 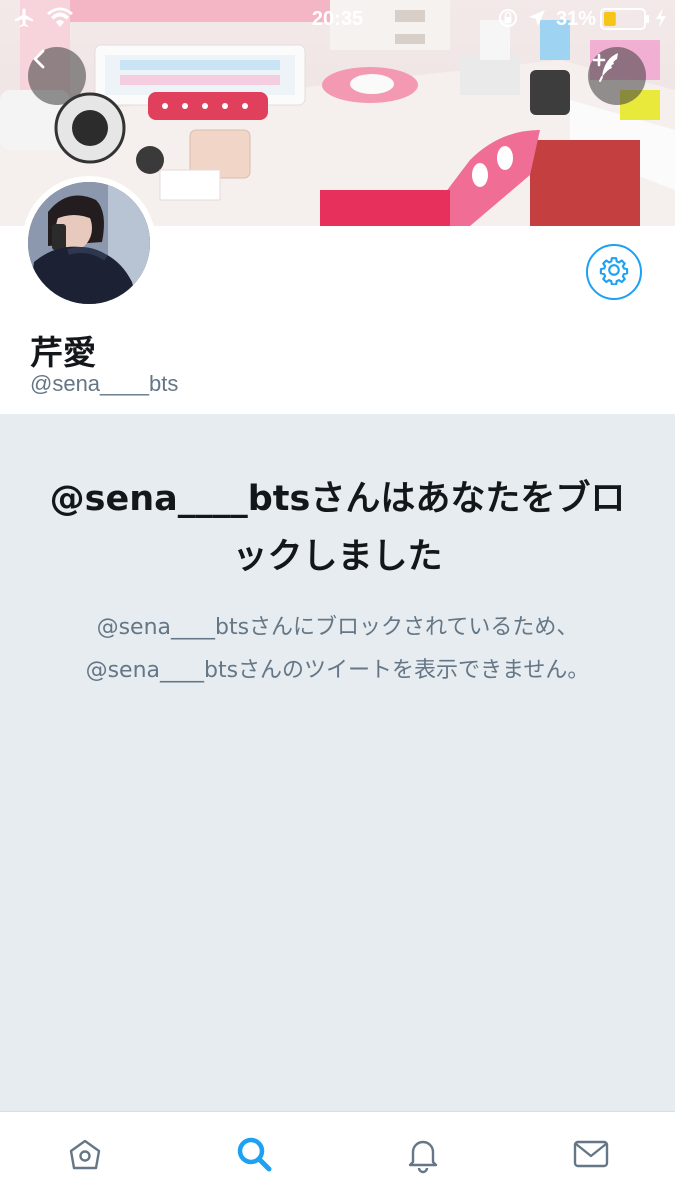 I want to click on tab-bar, so click(x=337, y=1156).